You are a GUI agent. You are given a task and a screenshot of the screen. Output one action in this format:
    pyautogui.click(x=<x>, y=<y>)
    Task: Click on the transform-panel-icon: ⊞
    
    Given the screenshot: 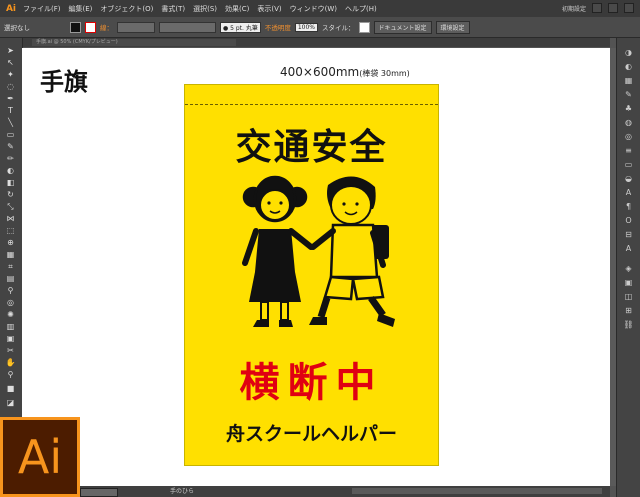 What is the action you would take?
    pyautogui.click(x=628, y=310)
    